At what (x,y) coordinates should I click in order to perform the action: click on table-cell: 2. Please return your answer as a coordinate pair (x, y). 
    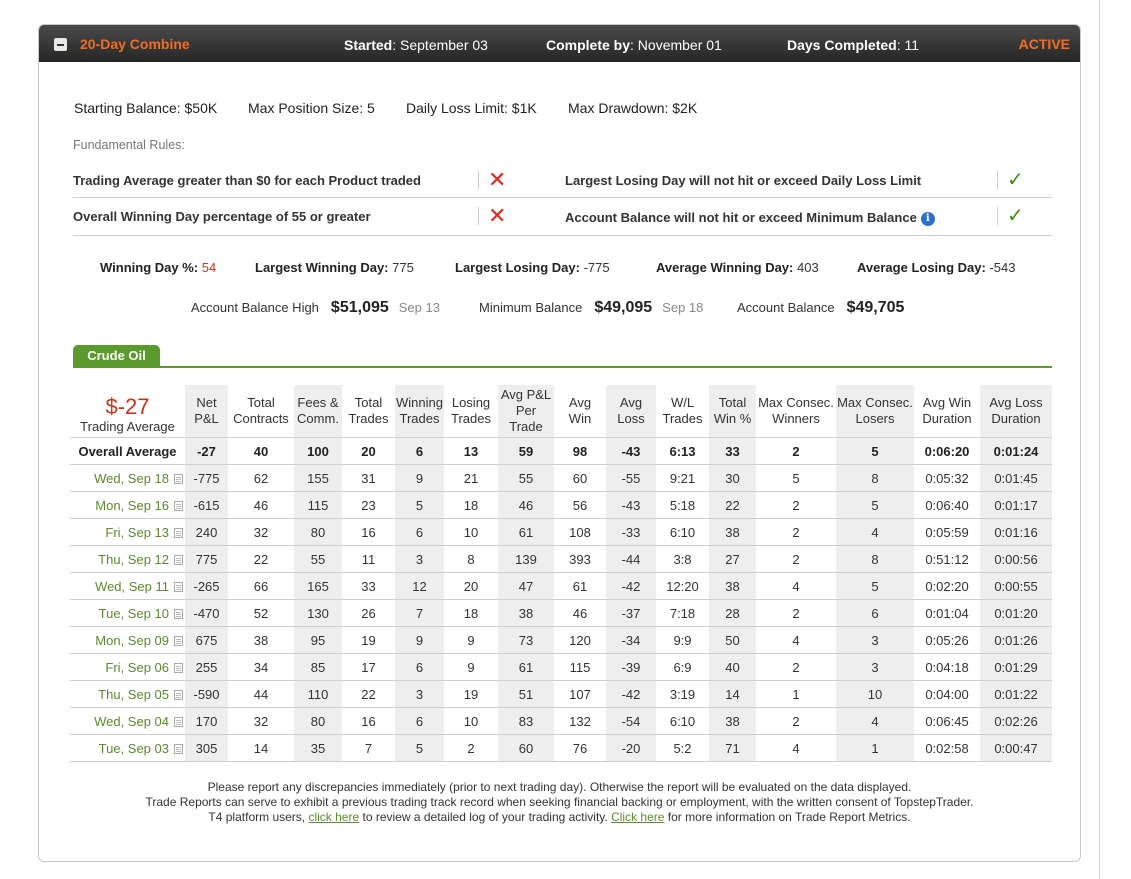
    Looking at the image, I should click on (796, 505).